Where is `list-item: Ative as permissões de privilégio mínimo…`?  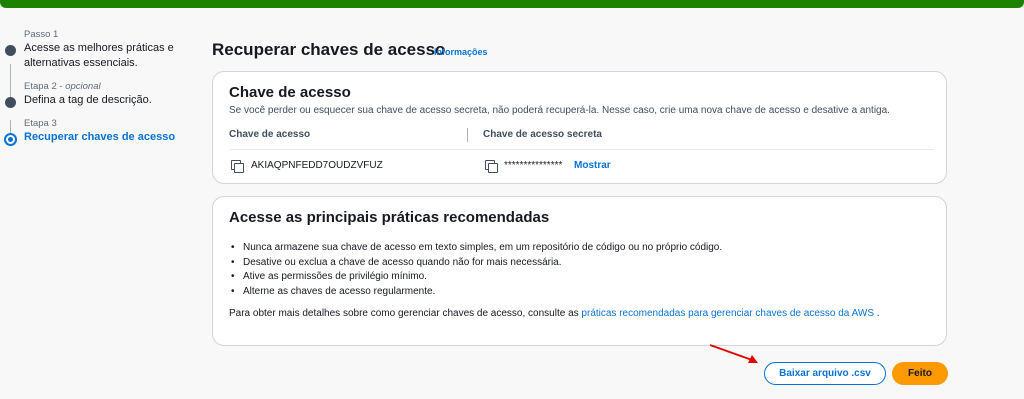 list-item: Ative as permissões de privilégio mínimo… is located at coordinates (476, 277).